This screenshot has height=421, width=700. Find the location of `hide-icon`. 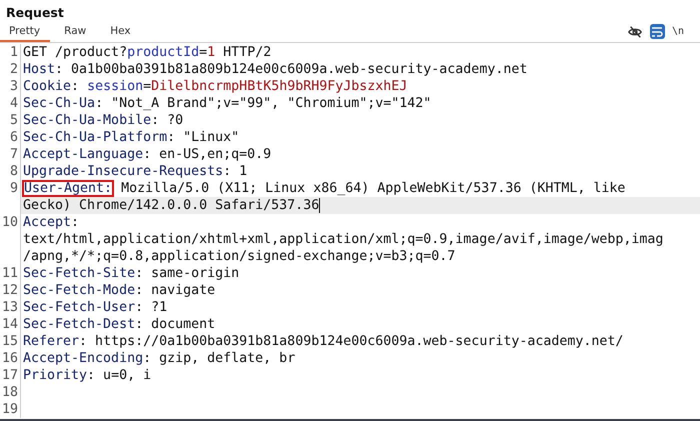

hide-icon is located at coordinates (635, 31).